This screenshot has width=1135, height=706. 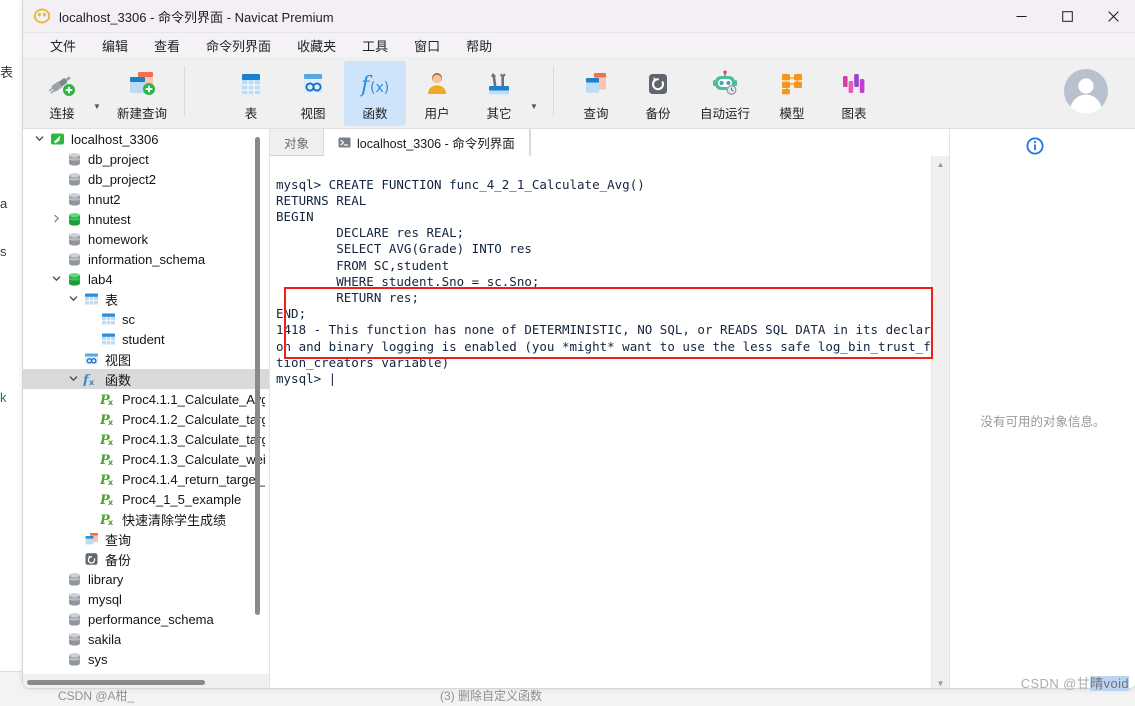 I want to click on sidebar-horizontal-scroll-thumb, so click(x=116, y=682).